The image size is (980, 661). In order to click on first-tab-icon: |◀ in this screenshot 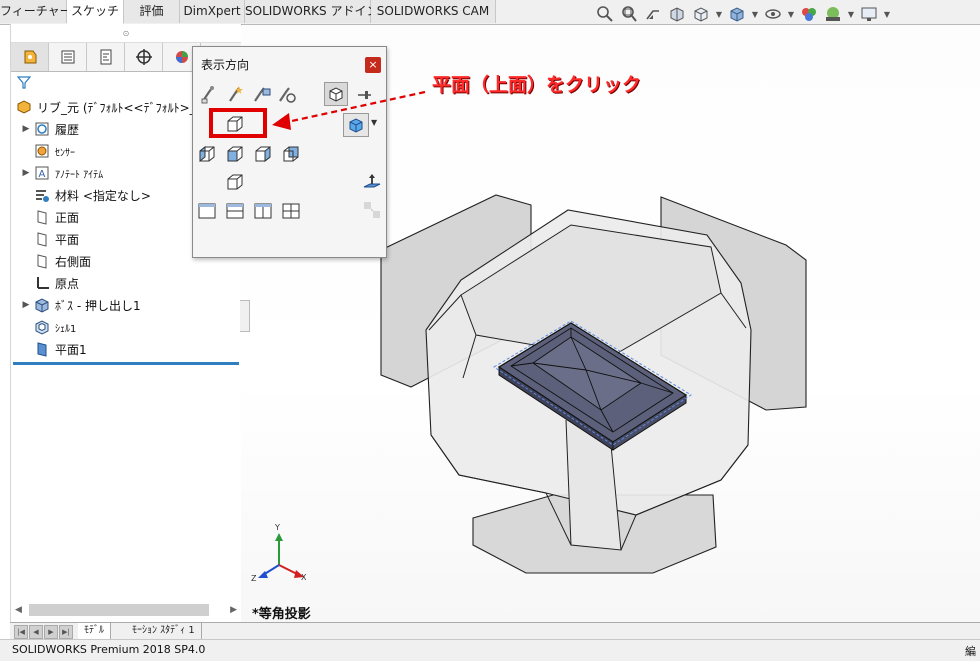, I will do `click(21, 632)`.